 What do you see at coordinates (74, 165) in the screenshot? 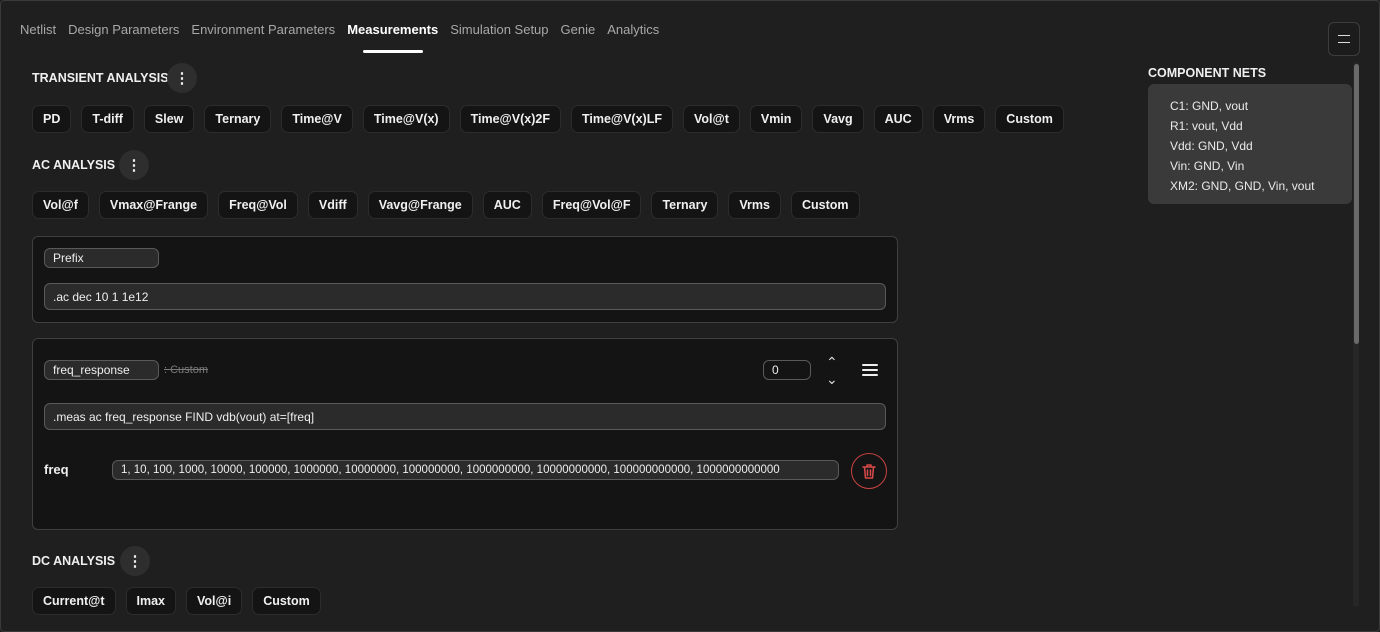
I see `ac-section-title: AC ANALYSIS` at bounding box center [74, 165].